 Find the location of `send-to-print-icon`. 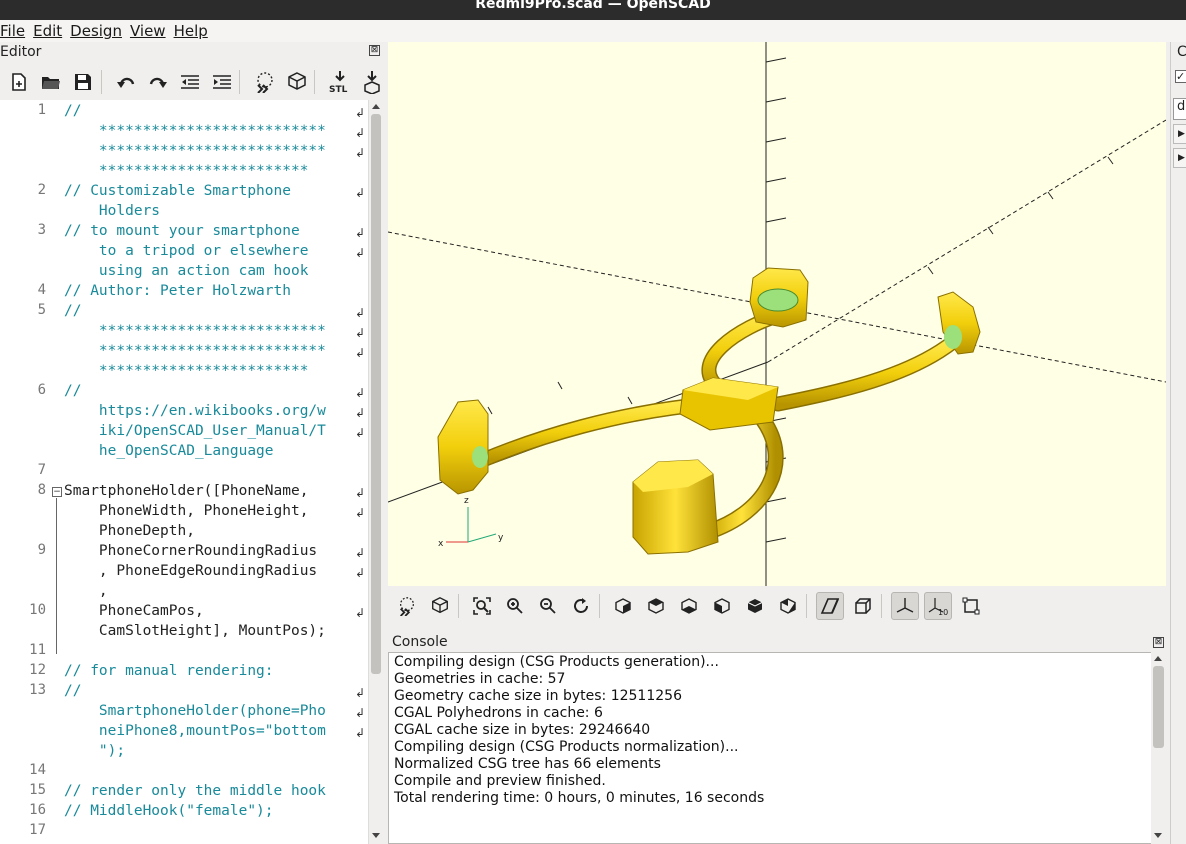

send-to-print-icon is located at coordinates (371, 82).